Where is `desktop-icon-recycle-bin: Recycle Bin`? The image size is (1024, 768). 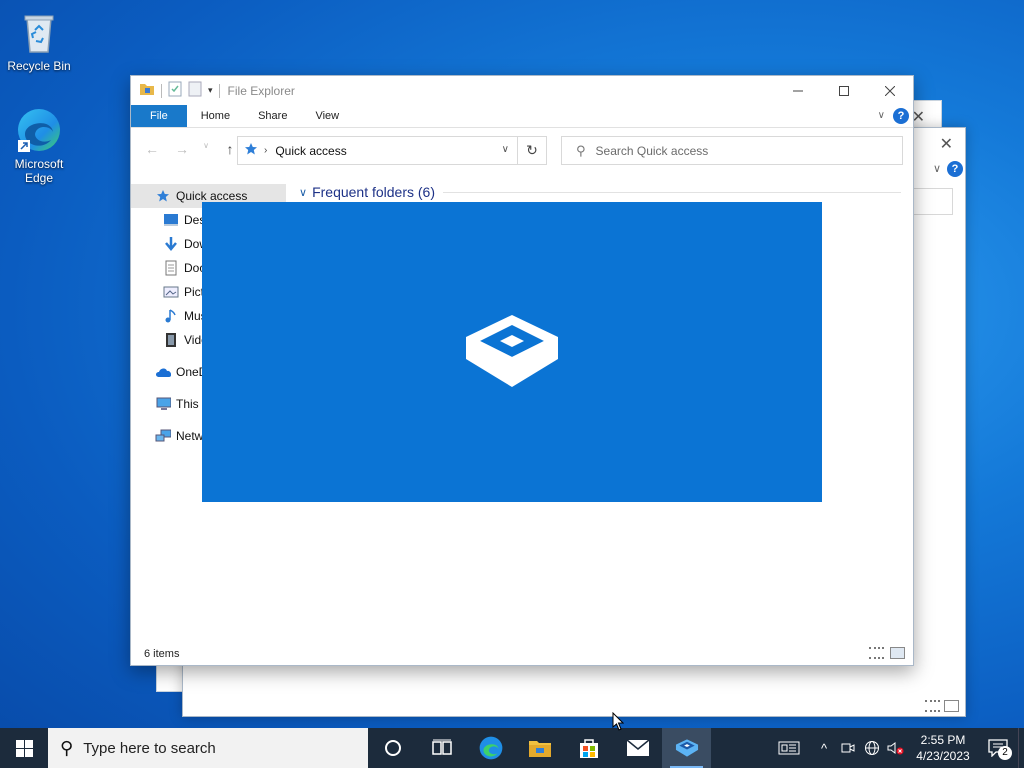 desktop-icon-recycle-bin: Recycle Bin is located at coordinates (39, 40).